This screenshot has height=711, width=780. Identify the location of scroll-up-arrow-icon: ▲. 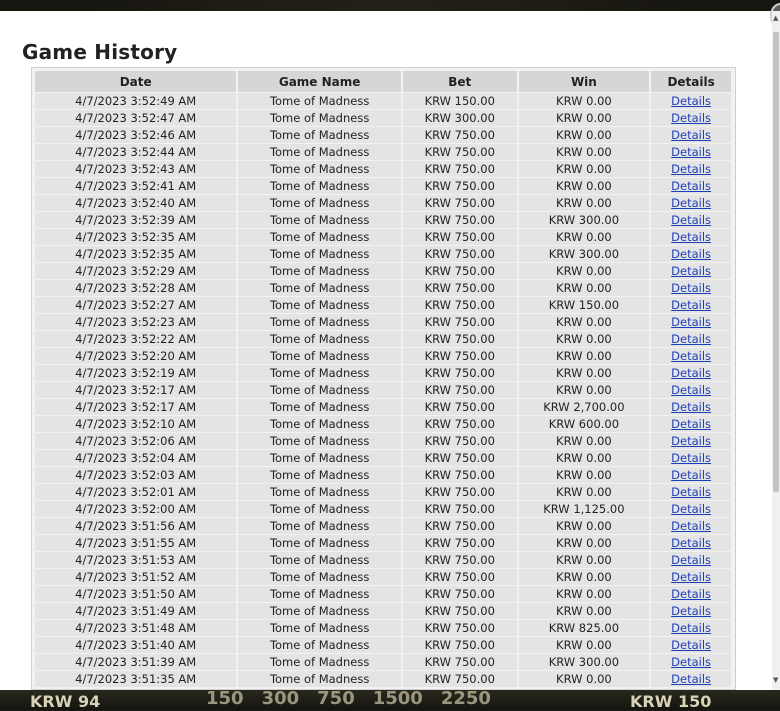
(775, 18).